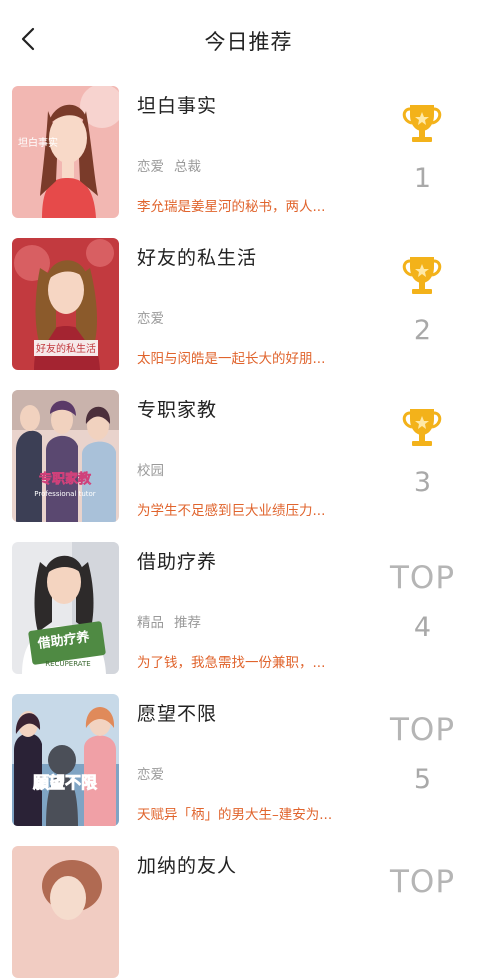  What do you see at coordinates (38, 142) in the screenshot?
I see `cover-title-art: 坦白事实` at bounding box center [38, 142].